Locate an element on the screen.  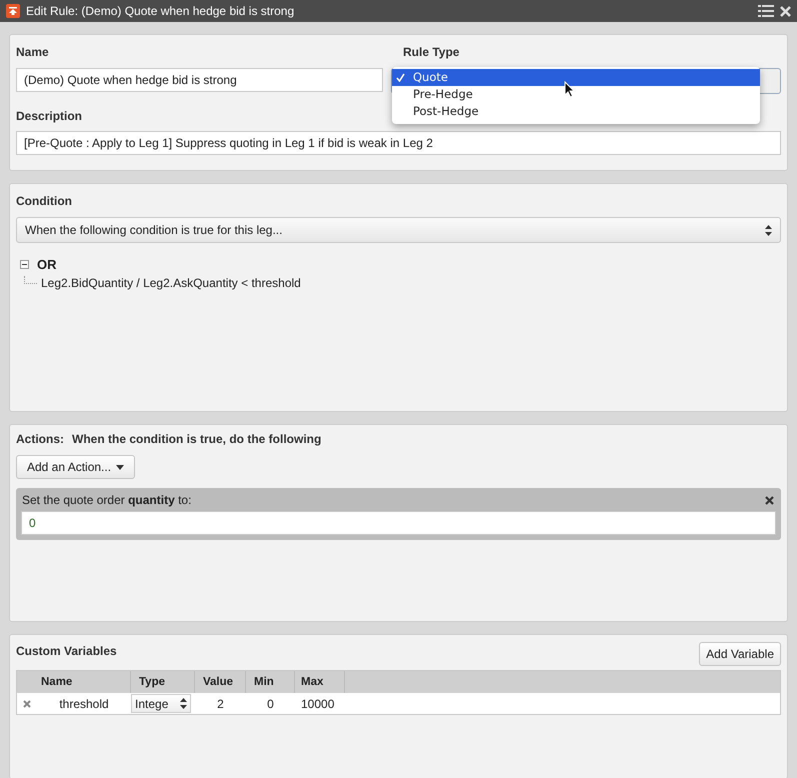
delete-icon is located at coordinates (27, 704).